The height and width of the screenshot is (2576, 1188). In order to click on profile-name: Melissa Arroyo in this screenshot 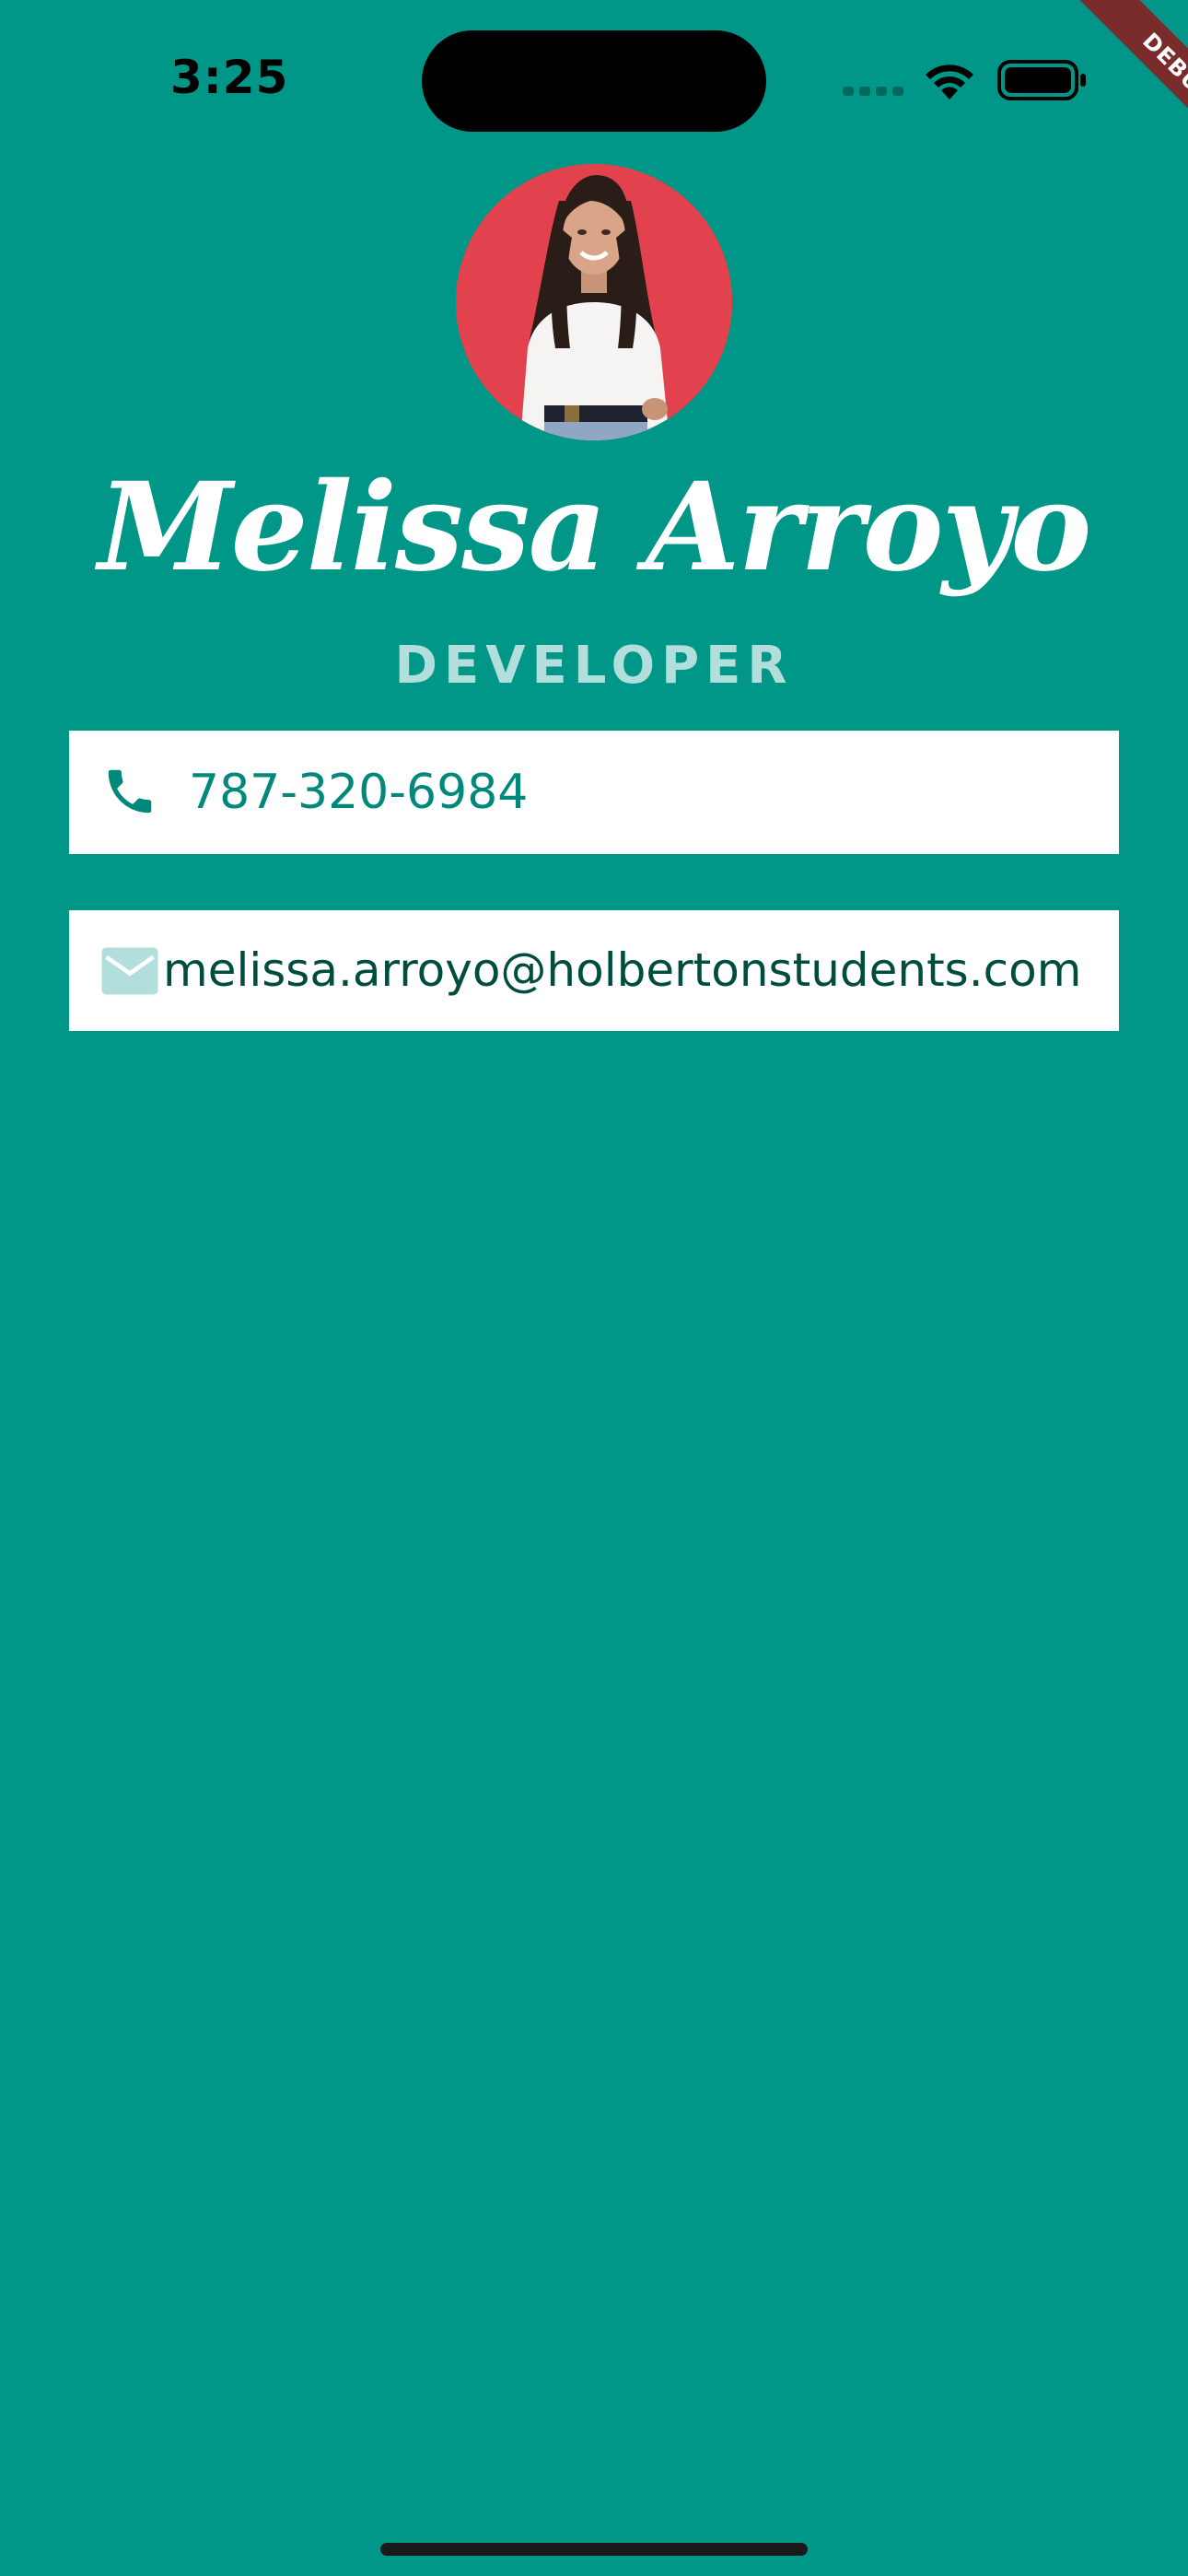, I will do `click(595, 527)`.